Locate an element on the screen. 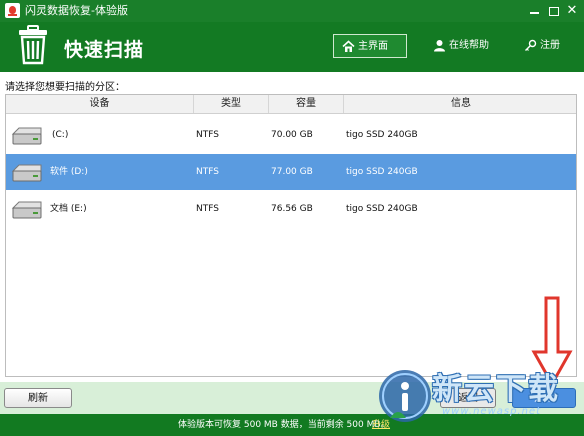 The width and height of the screenshot is (584, 436). maximize-icon is located at coordinates (554, 11).